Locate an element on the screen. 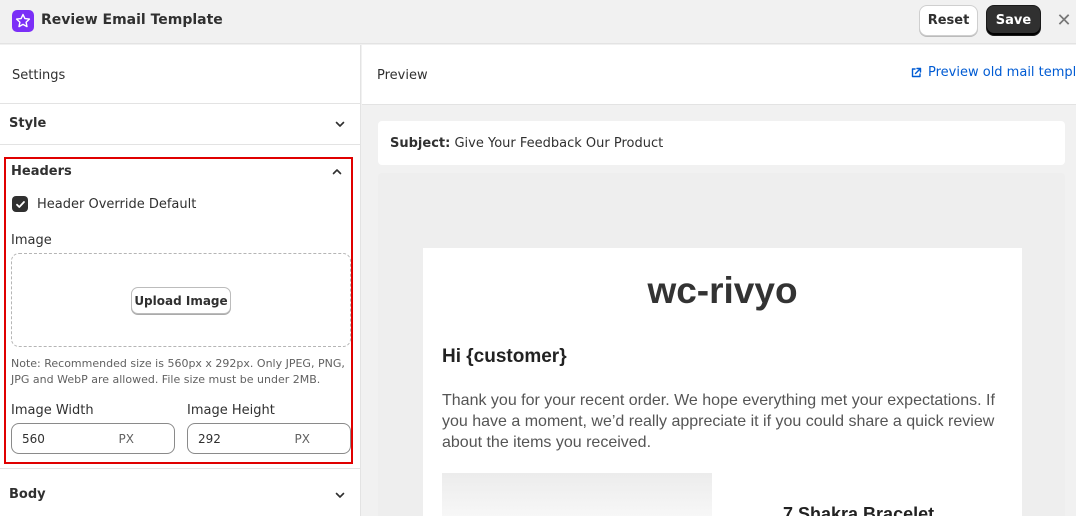  section-body-label: Body is located at coordinates (27, 494).